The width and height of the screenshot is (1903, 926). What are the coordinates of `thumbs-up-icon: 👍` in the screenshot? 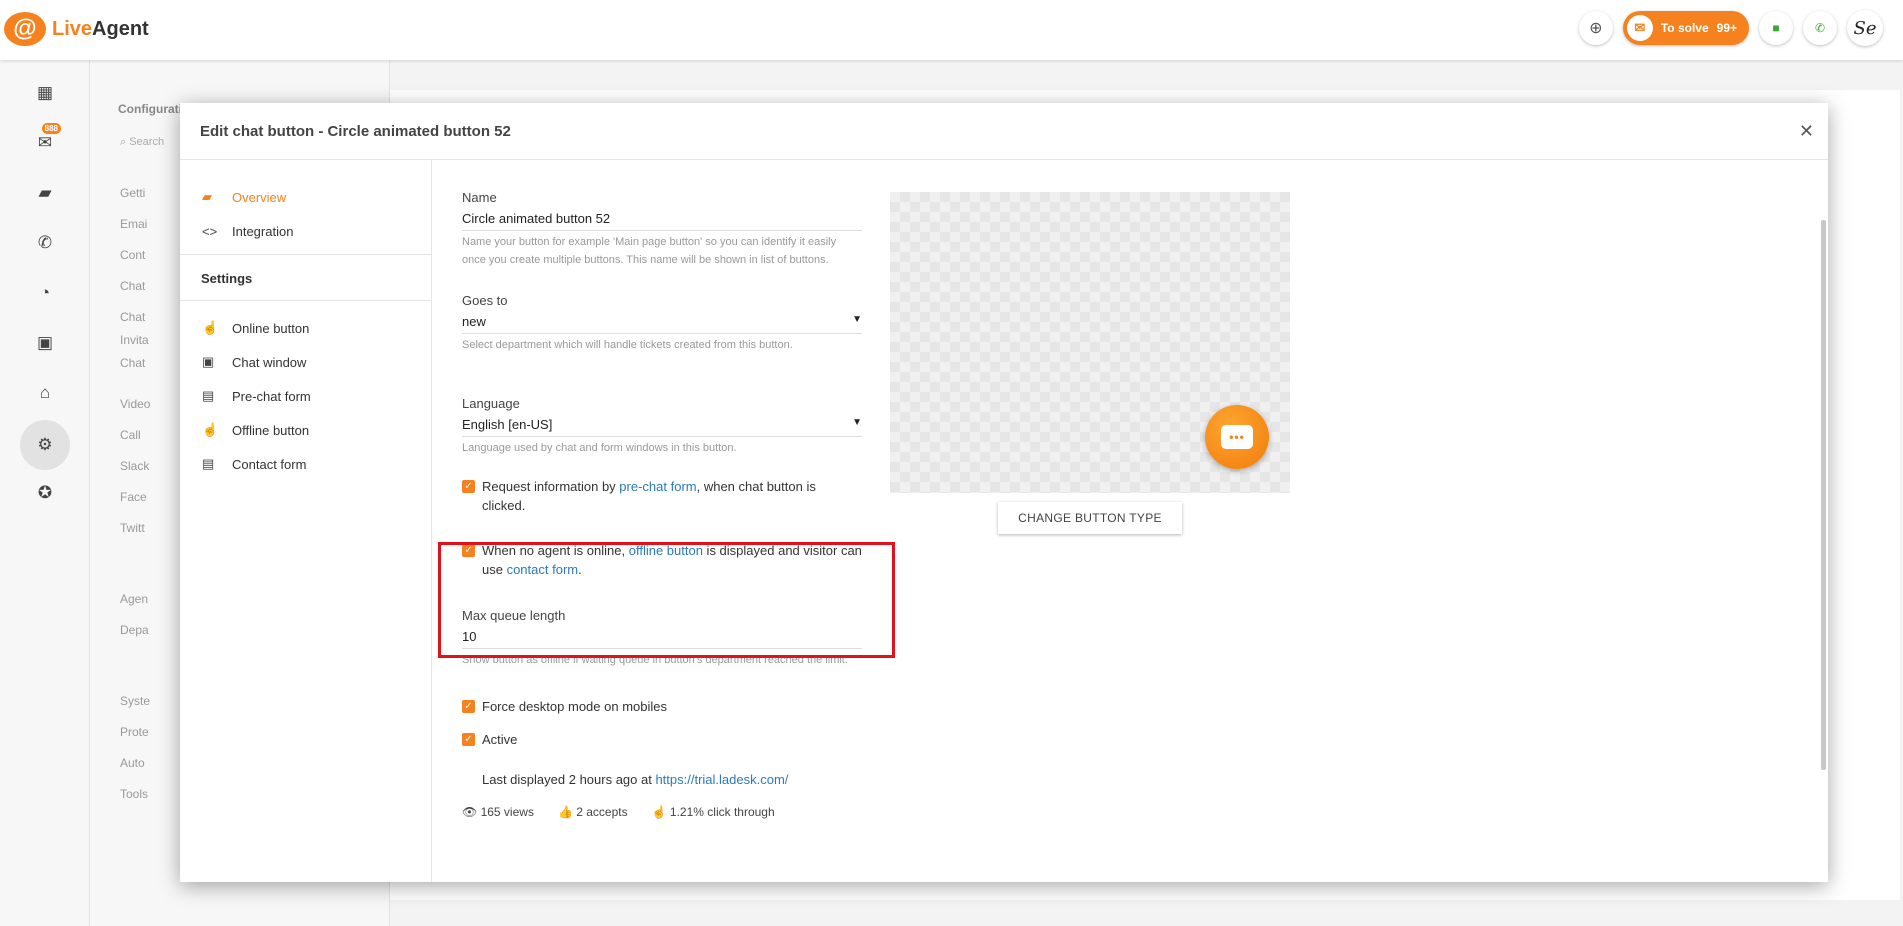 It's located at (565, 812).